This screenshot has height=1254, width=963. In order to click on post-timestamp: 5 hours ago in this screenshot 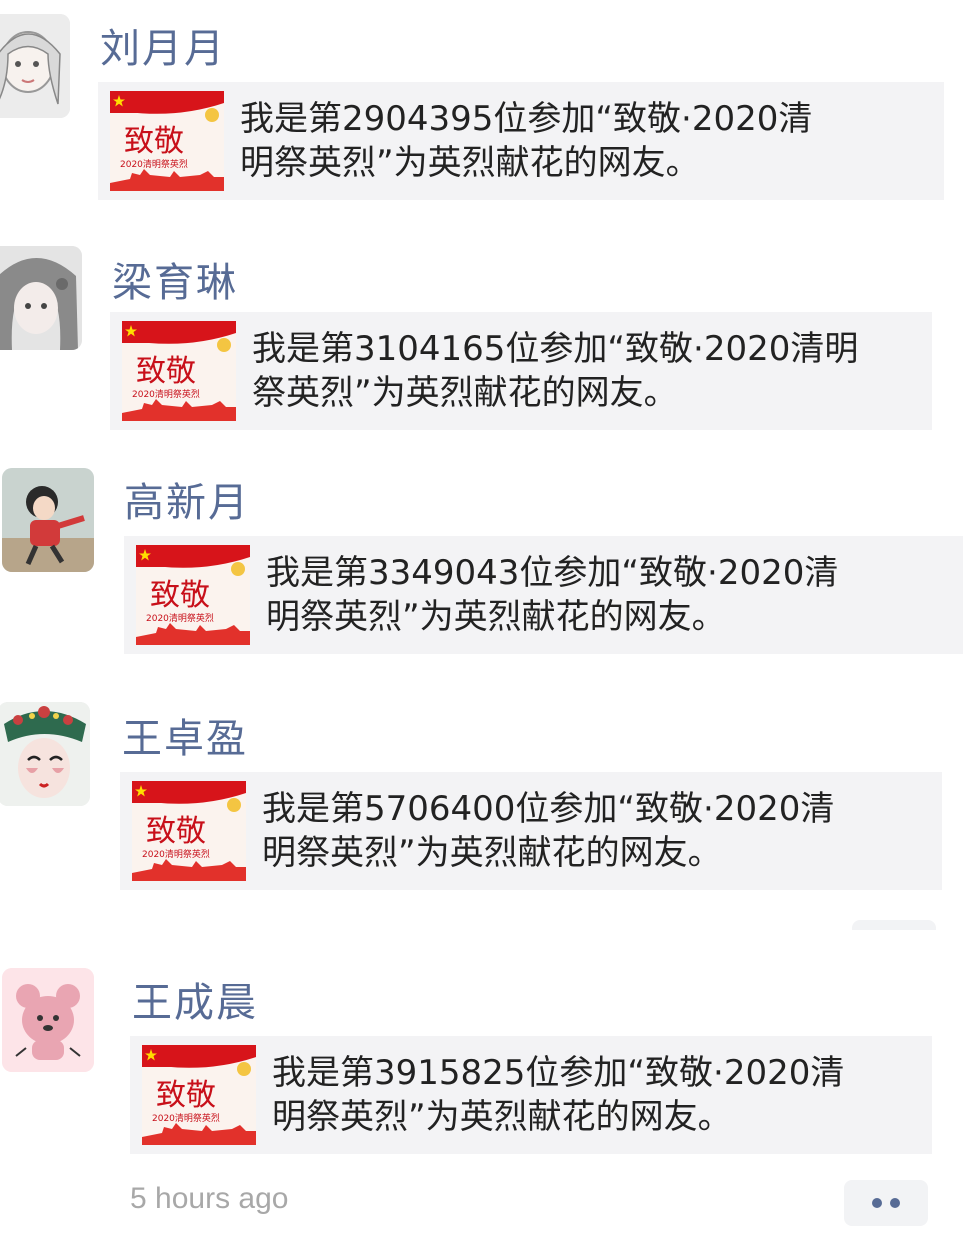, I will do `click(209, 1198)`.